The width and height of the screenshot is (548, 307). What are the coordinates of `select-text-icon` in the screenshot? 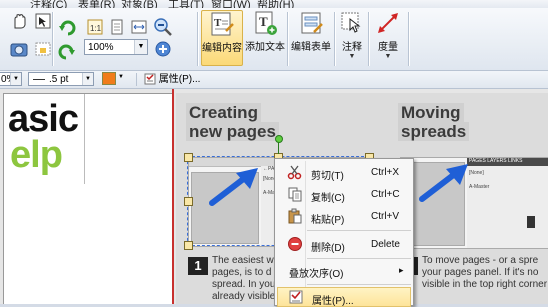 It's located at (43, 49).